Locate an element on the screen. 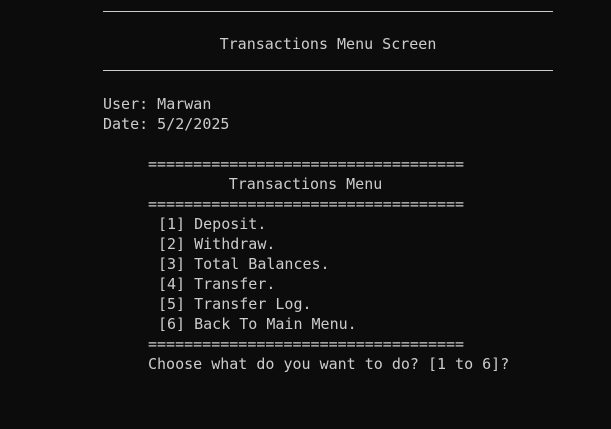 This screenshot has height=429, width=611. screen-title: Transactions Menu Screen is located at coordinates (328, 44).